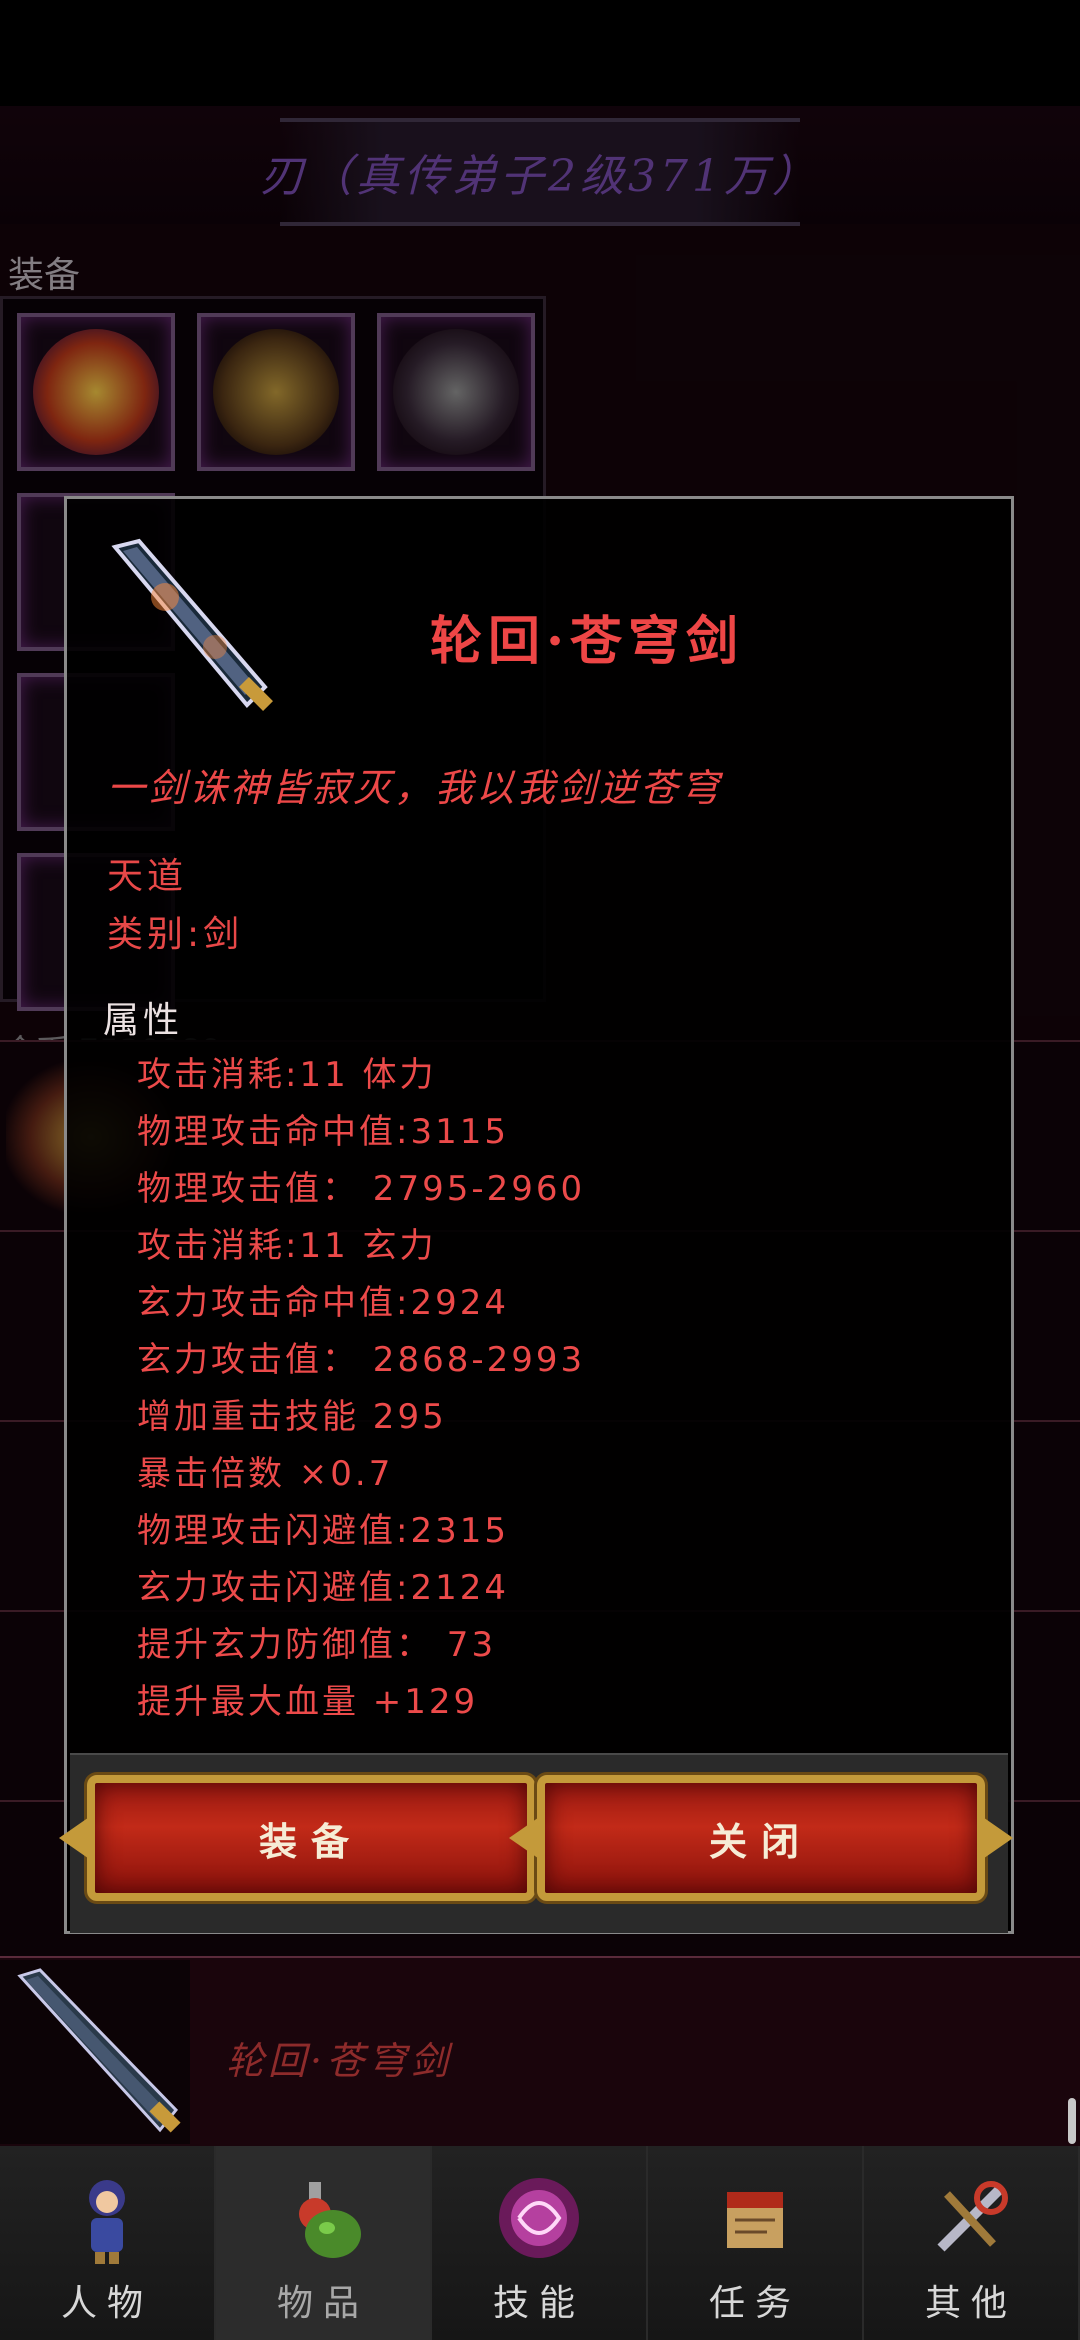 This screenshot has width=1080, height=2340. I want to click on equip-button: 装备, so click(311, 1838).